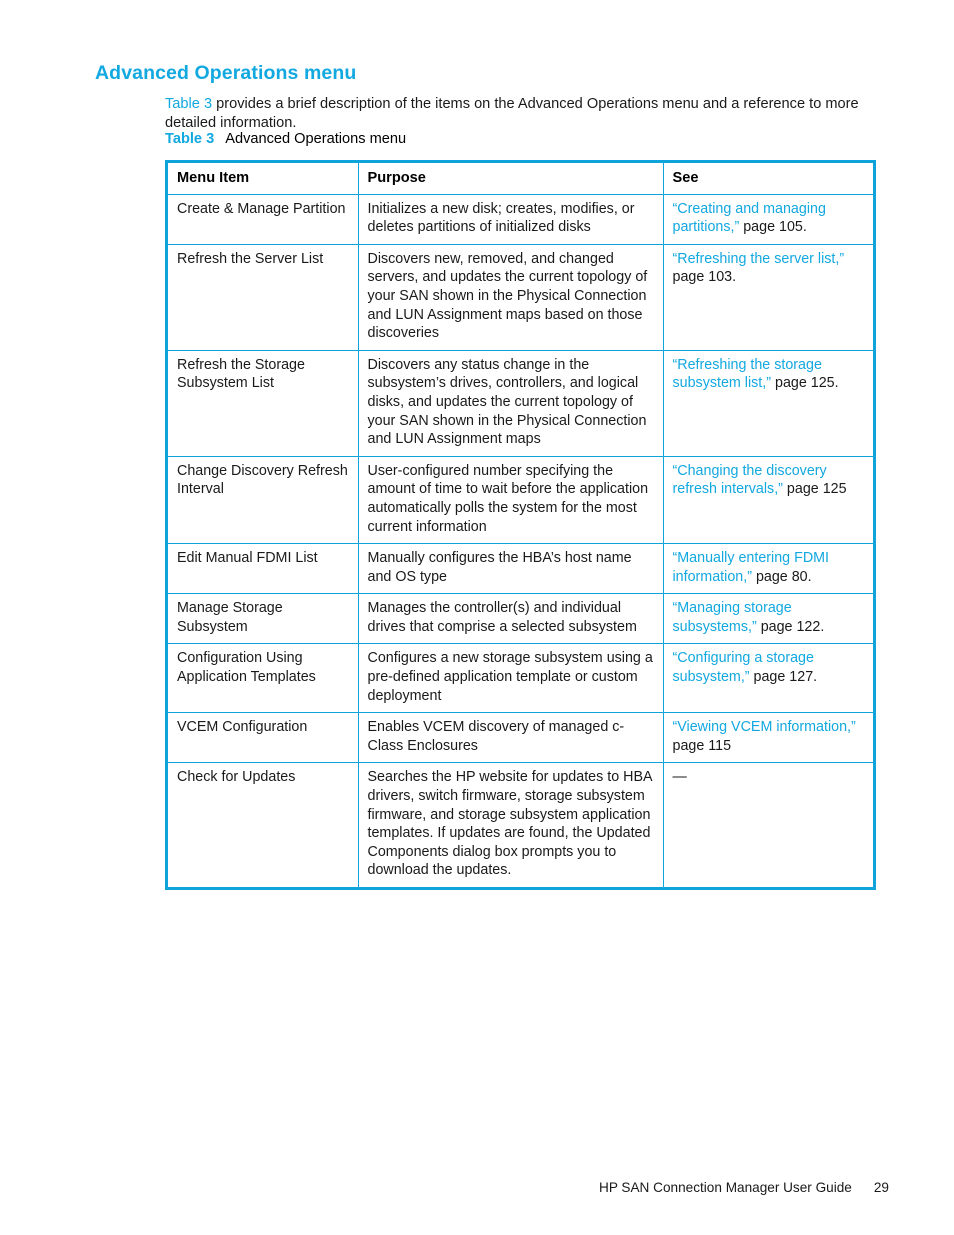 Image resolution: width=954 pixels, height=1235 pixels. Describe the element at coordinates (768, 179) in the screenshot. I see `column-header-see: See` at that location.